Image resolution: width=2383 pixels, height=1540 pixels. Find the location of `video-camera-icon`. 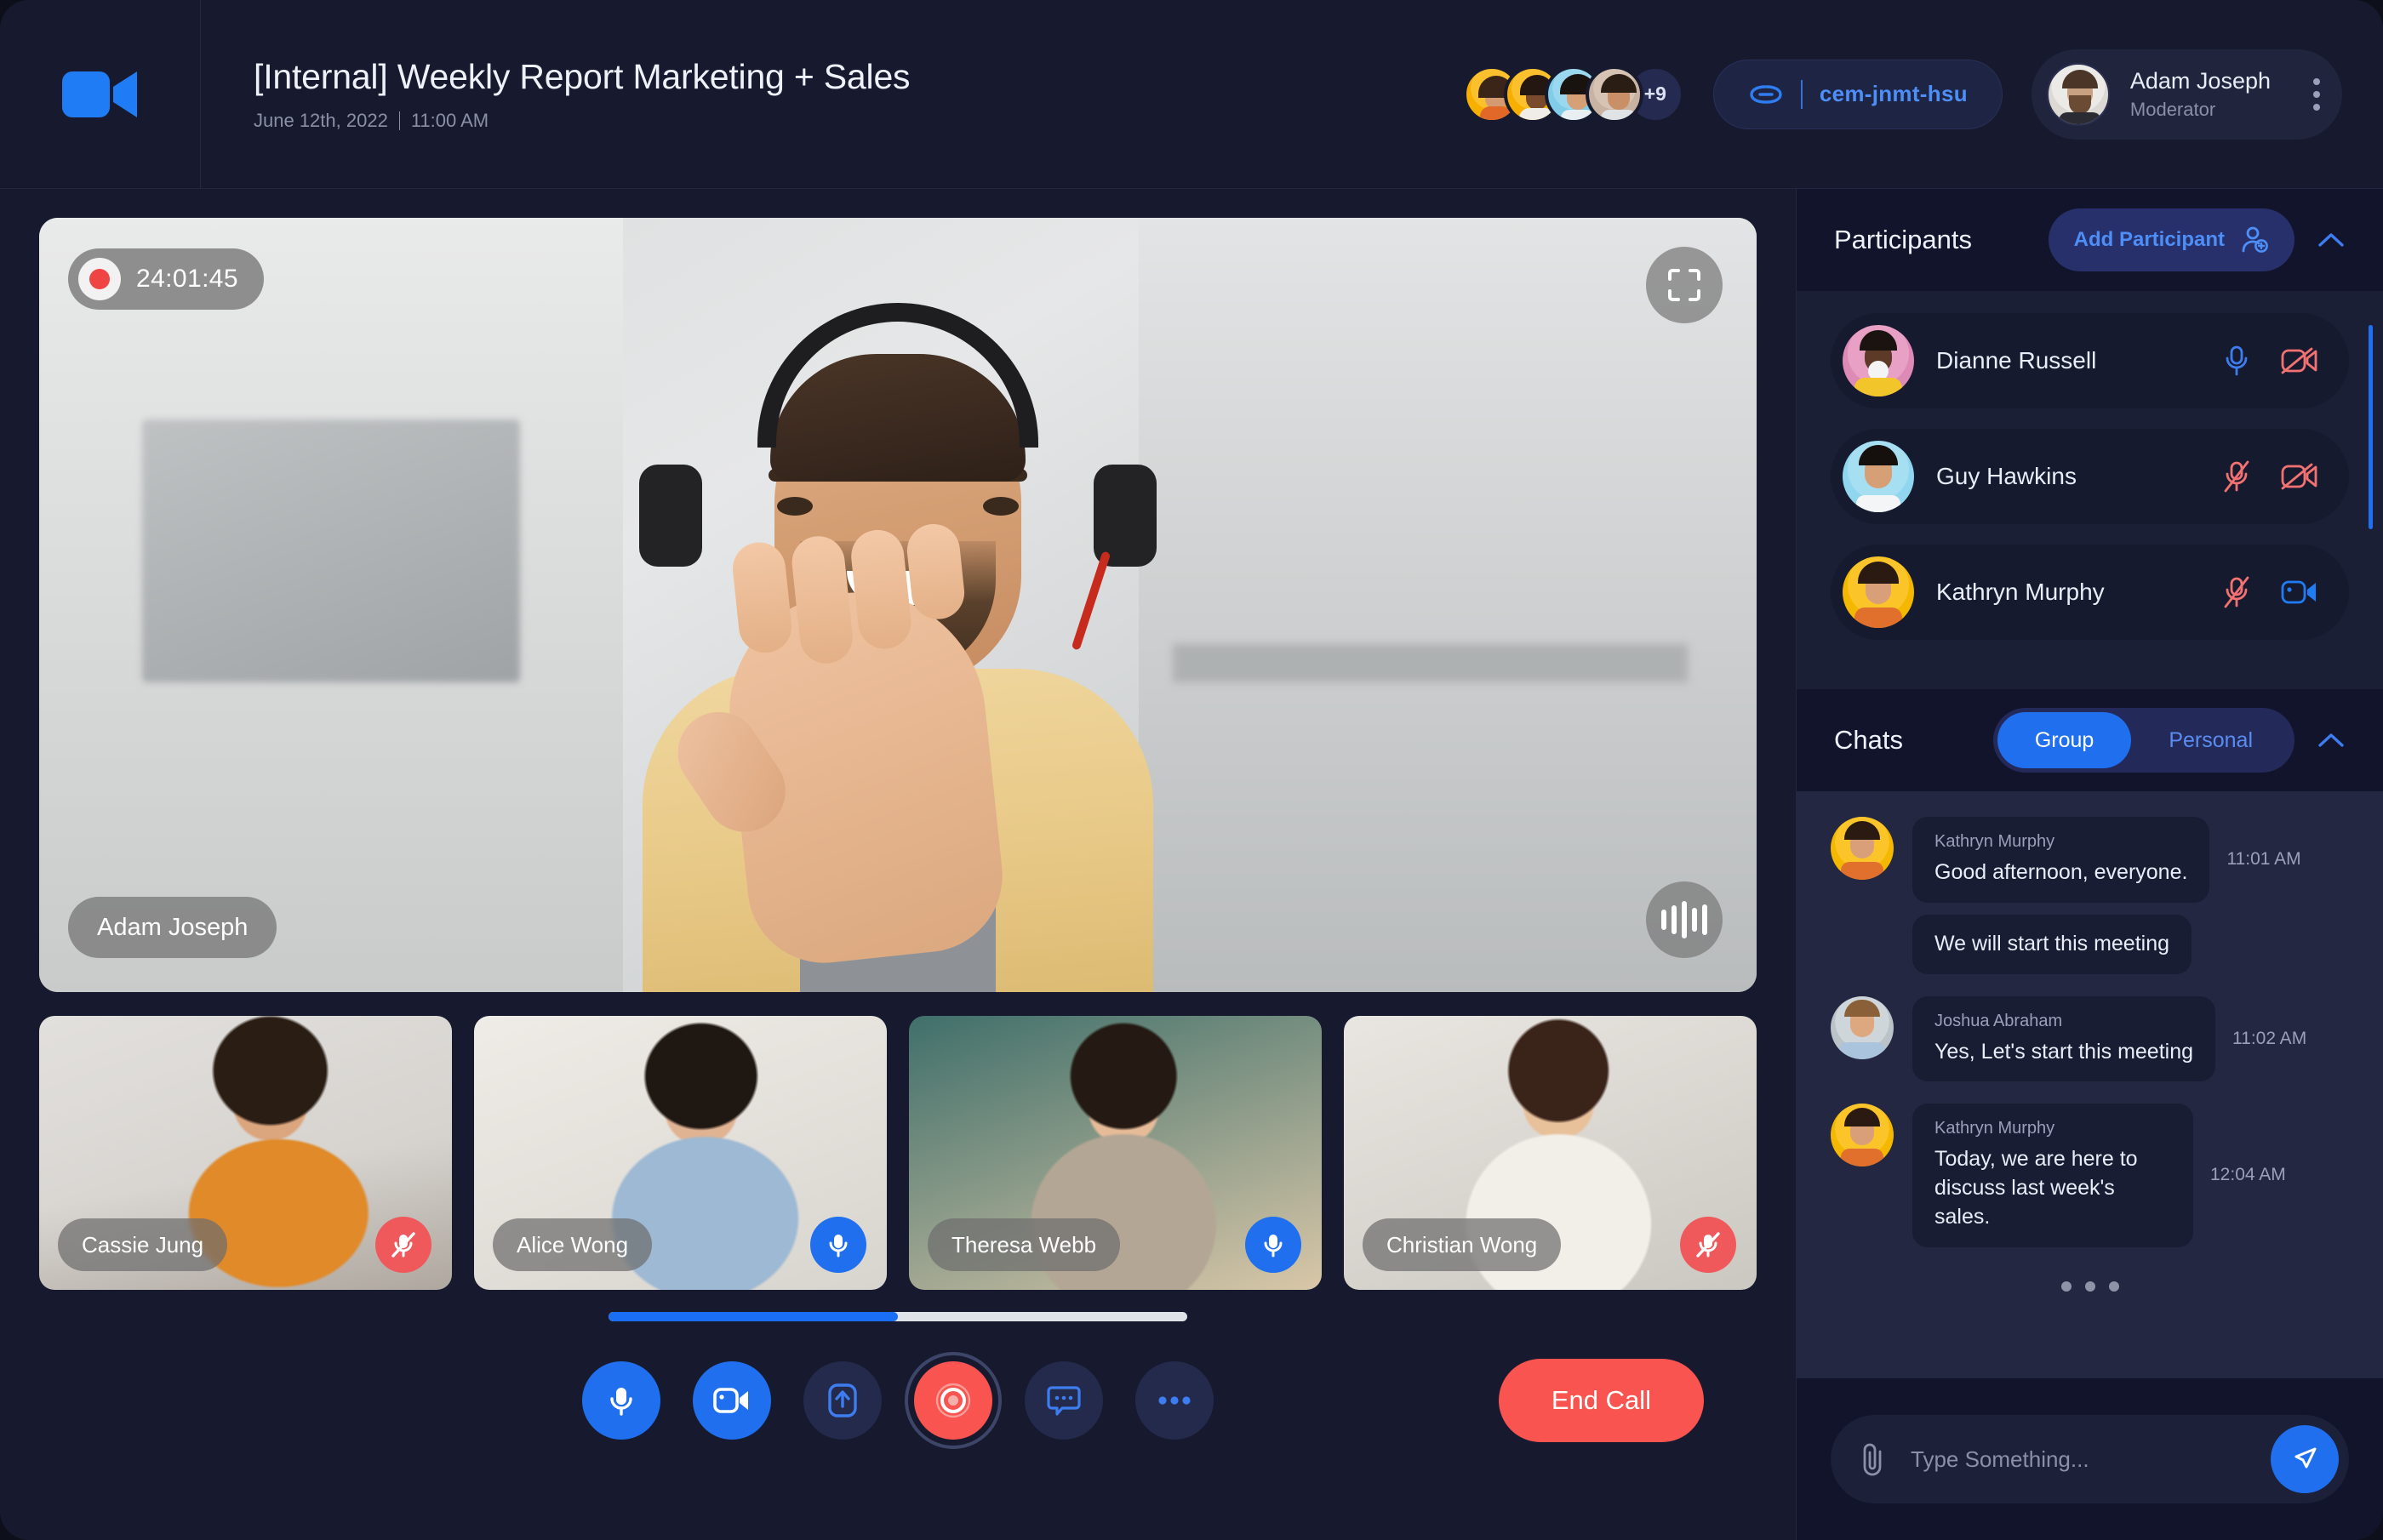

video-camera-icon is located at coordinates (730, 1400).